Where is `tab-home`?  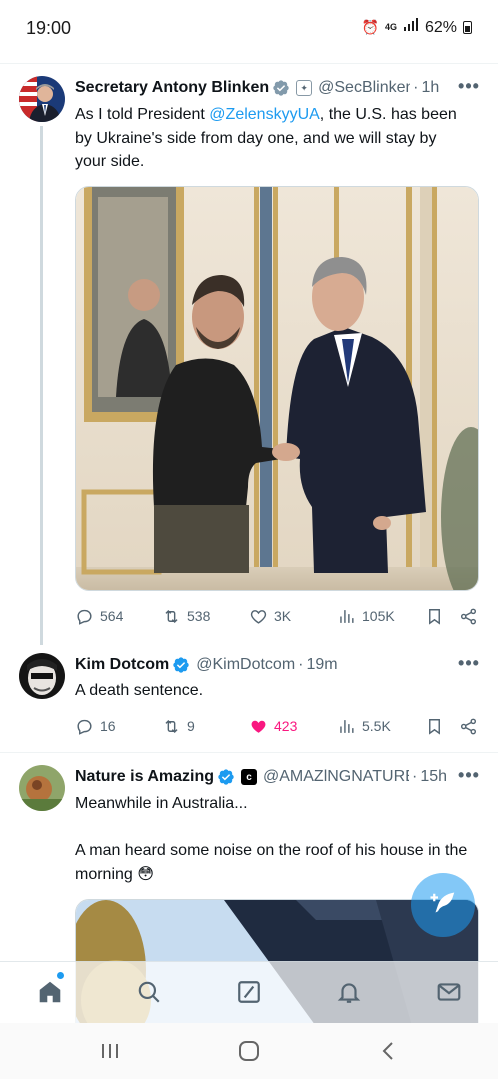 tab-home is located at coordinates (50, 992).